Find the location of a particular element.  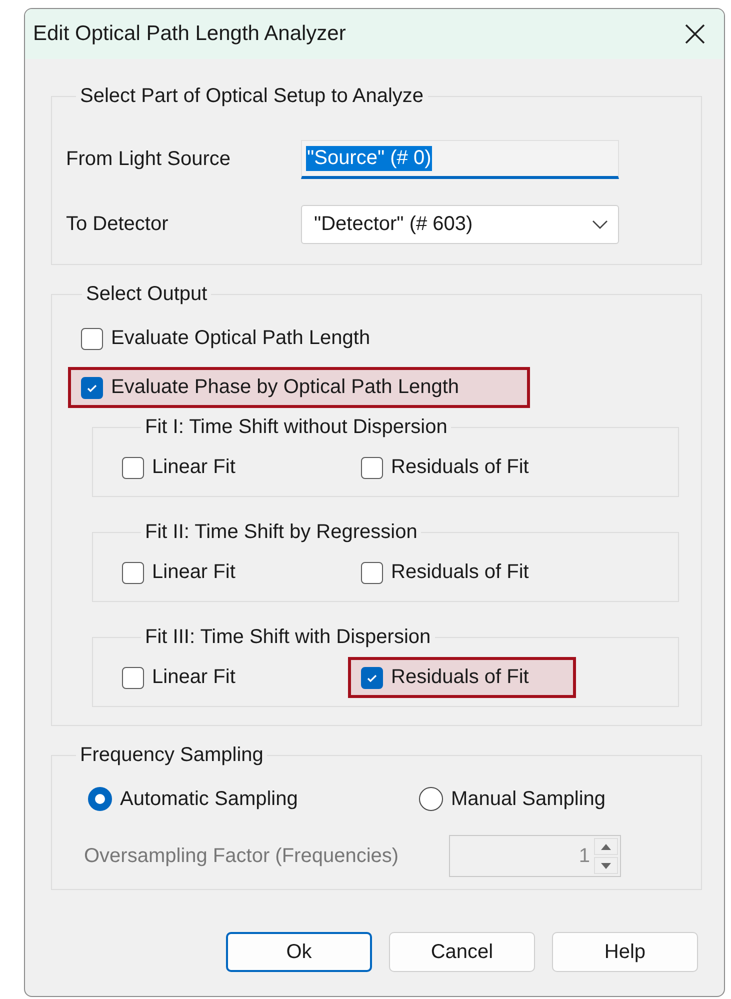

dialog-button: Help is located at coordinates (625, 952).